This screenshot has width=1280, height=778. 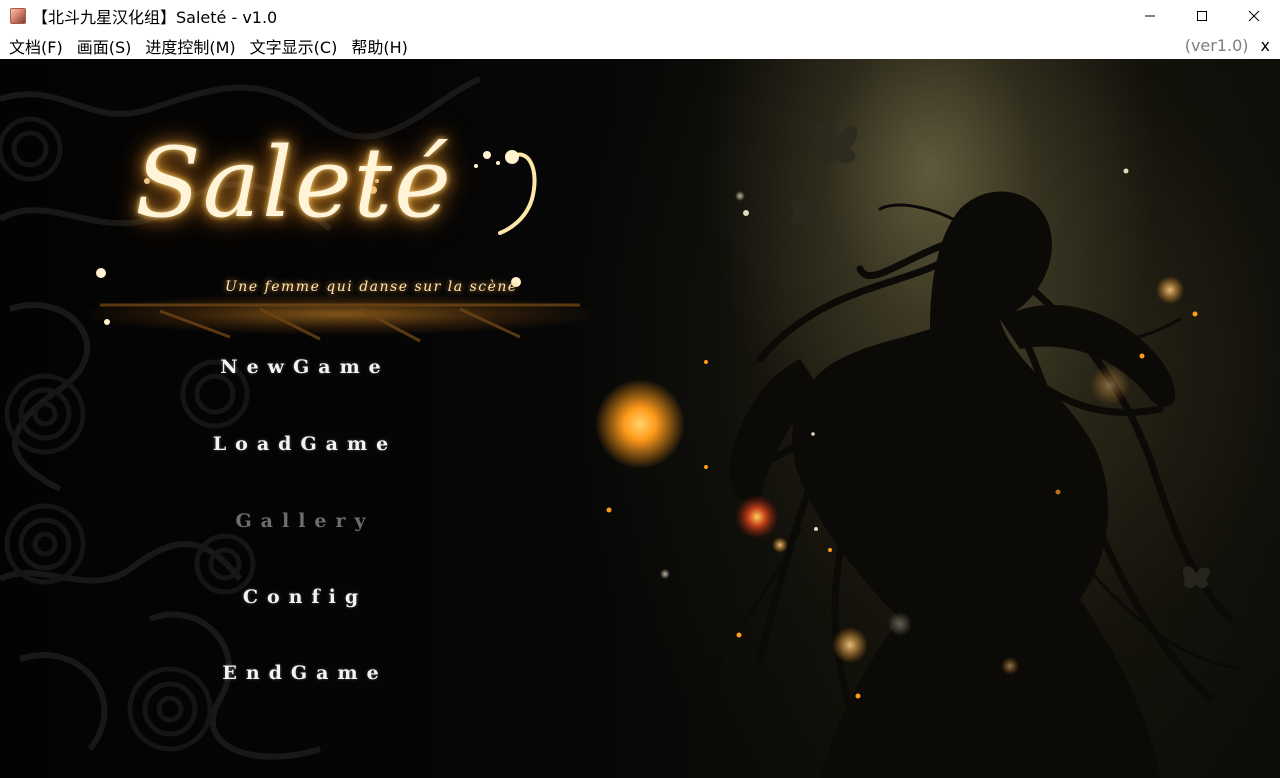 What do you see at coordinates (294, 46) in the screenshot?
I see `menu-text-display: 文字显示(C)` at bounding box center [294, 46].